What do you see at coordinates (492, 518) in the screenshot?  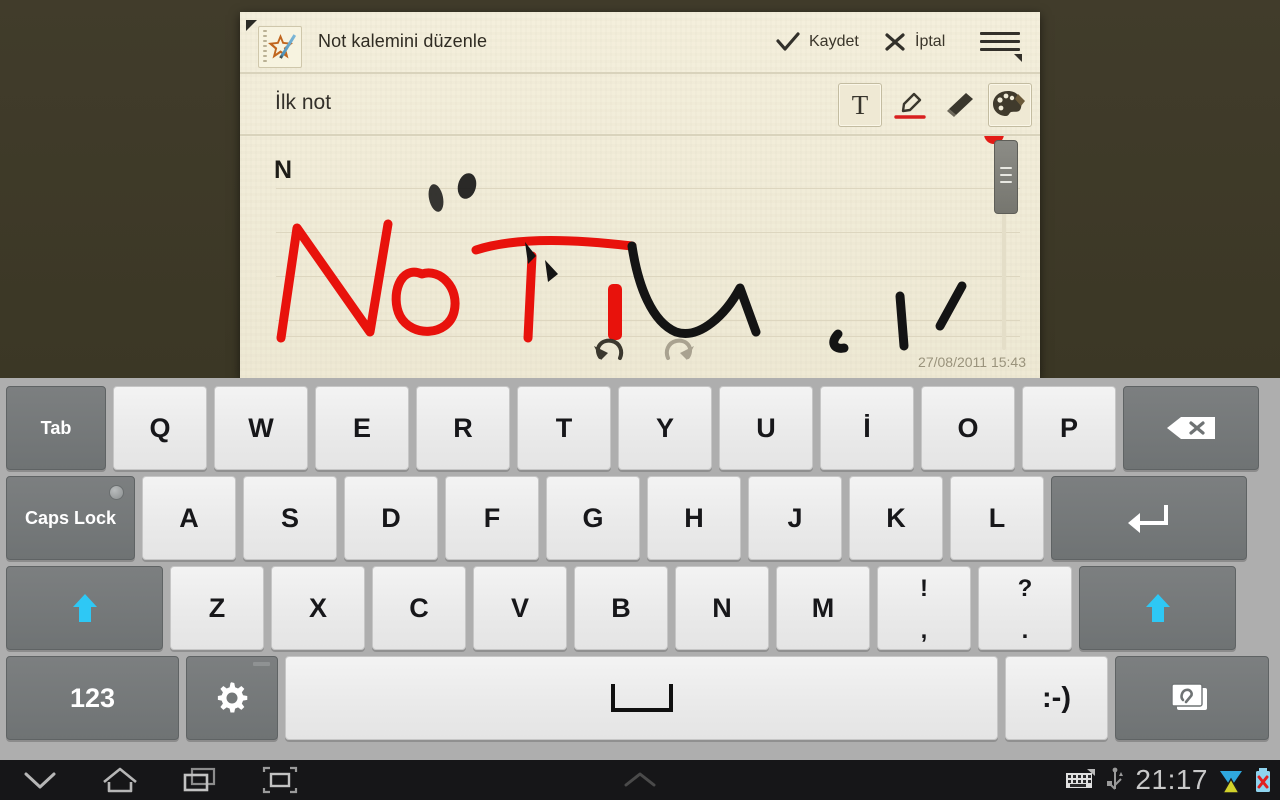 I see `key-f: F` at bounding box center [492, 518].